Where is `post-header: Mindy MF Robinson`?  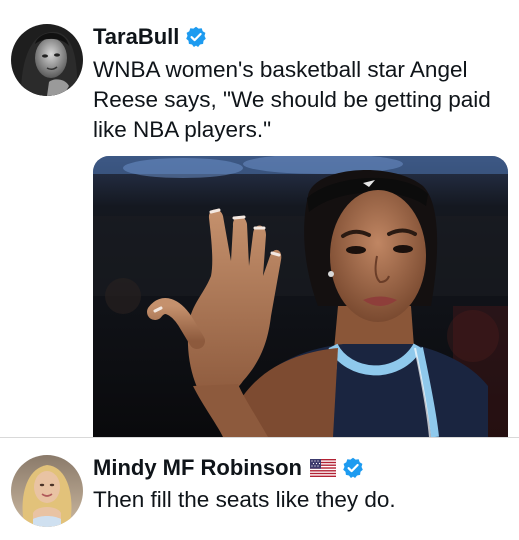
post-header: Mindy MF Robinson is located at coordinates (228, 468).